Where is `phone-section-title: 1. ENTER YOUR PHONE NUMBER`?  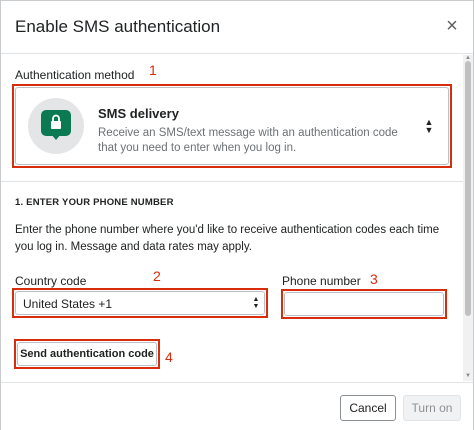 phone-section-title: 1. ENTER YOUR PHONE NUMBER is located at coordinates (94, 202).